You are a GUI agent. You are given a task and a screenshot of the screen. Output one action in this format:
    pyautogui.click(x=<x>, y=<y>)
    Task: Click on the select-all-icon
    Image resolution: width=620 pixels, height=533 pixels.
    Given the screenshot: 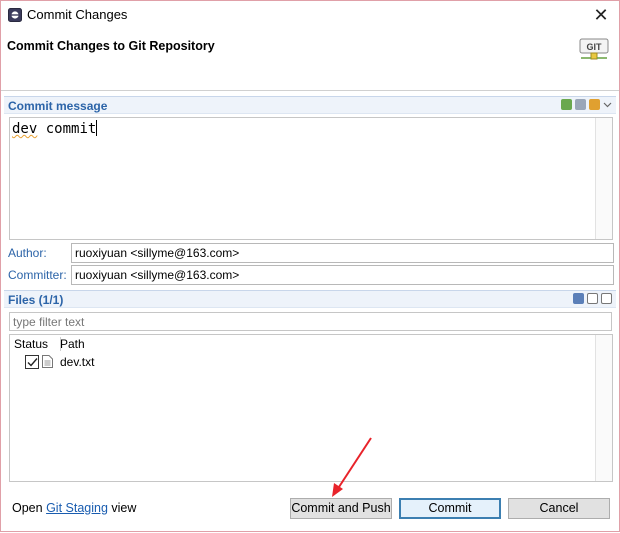 What is the action you would take?
    pyautogui.click(x=592, y=298)
    